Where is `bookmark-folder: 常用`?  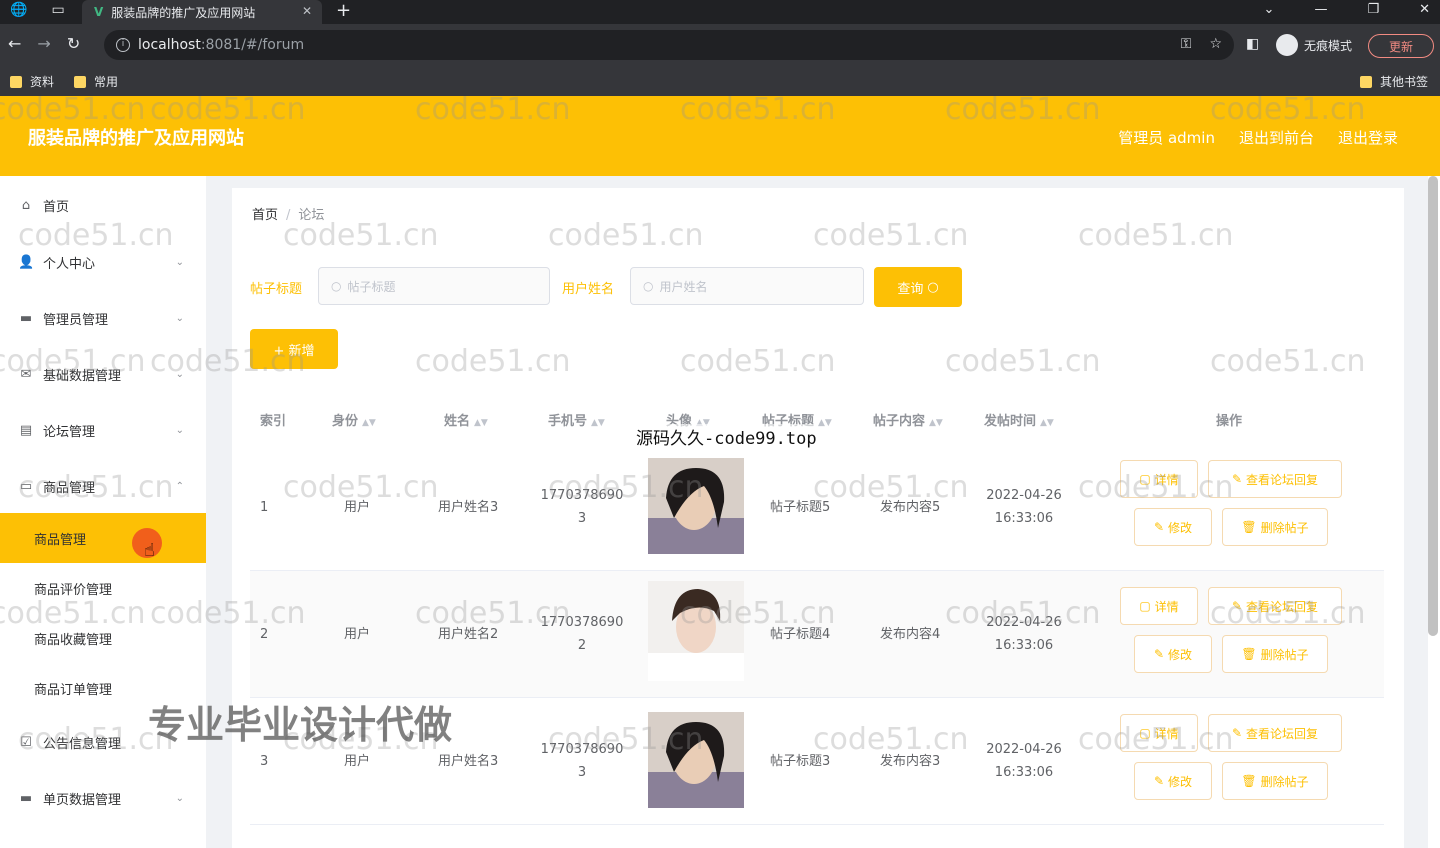
bookmark-folder: 常用 is located at coordinates (96, 81).